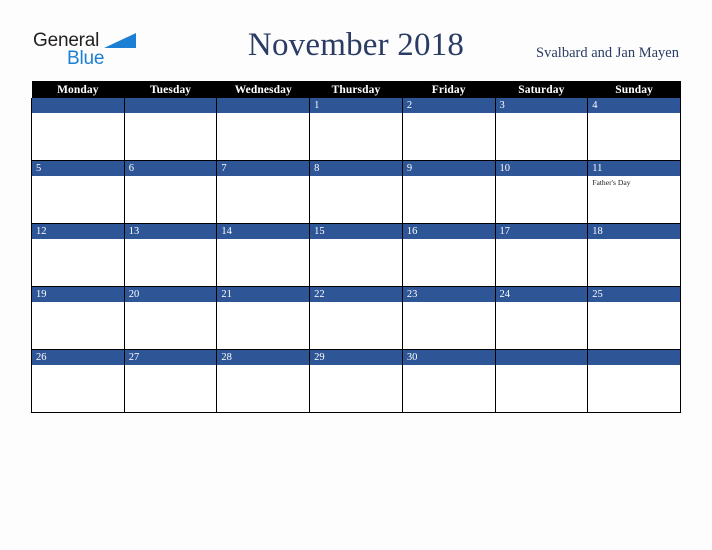 This screenshot has height=550, width=712. Describe the element at coordinates (170, 168) in the screenshot. I see `day-number: 6` at that location.